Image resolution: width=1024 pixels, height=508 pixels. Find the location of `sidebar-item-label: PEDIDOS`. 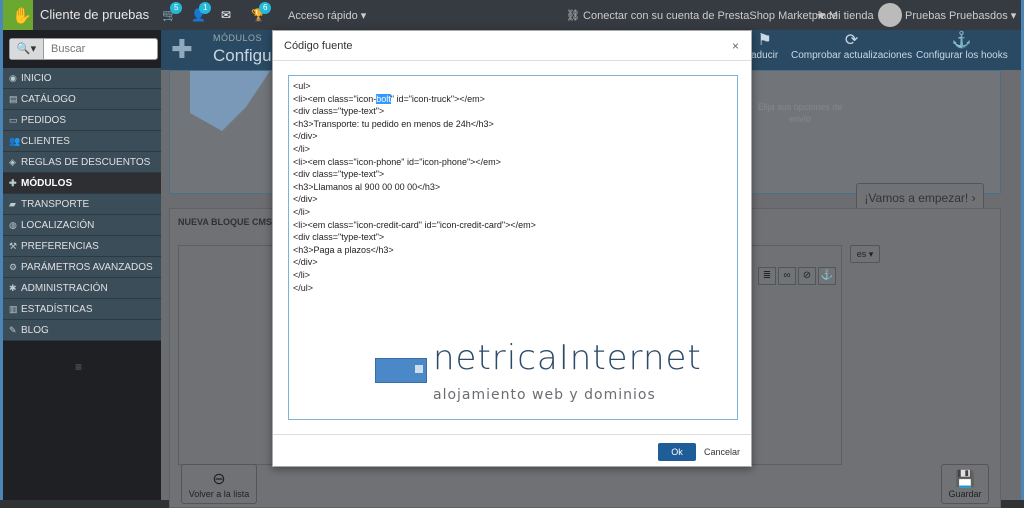

sidebar-item-label: PEDIDOS is located at coordinates (44, 120).